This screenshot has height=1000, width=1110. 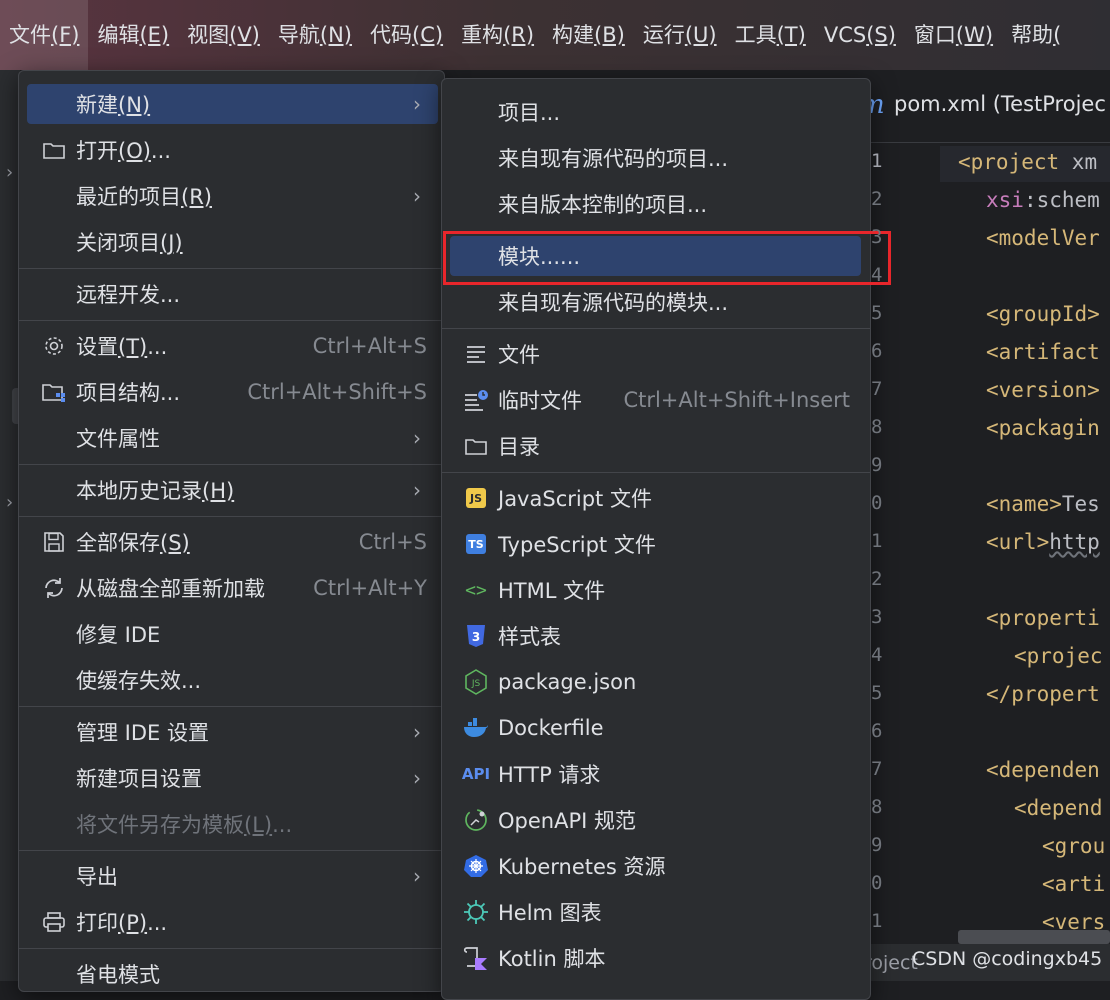 What do you see at coordinates (476, 544) in the screenshot?
I see `ts-badge: TS` at bounding box center [476, 544].